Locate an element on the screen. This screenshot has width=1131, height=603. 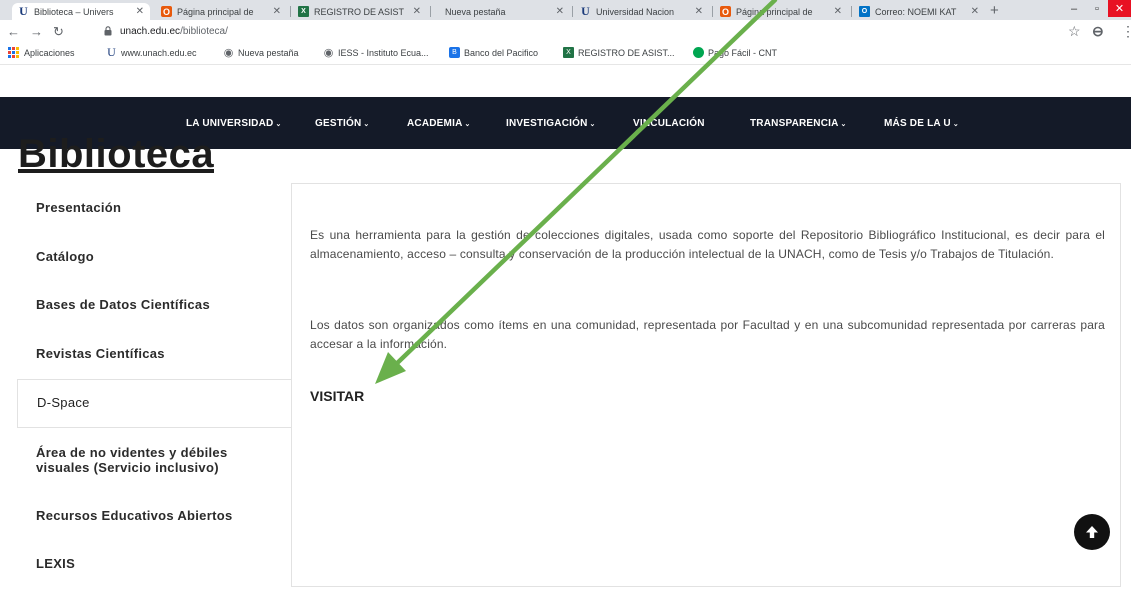
bookmark-aplicaciones: Aplicaciones is located at coordinates (41, 52).